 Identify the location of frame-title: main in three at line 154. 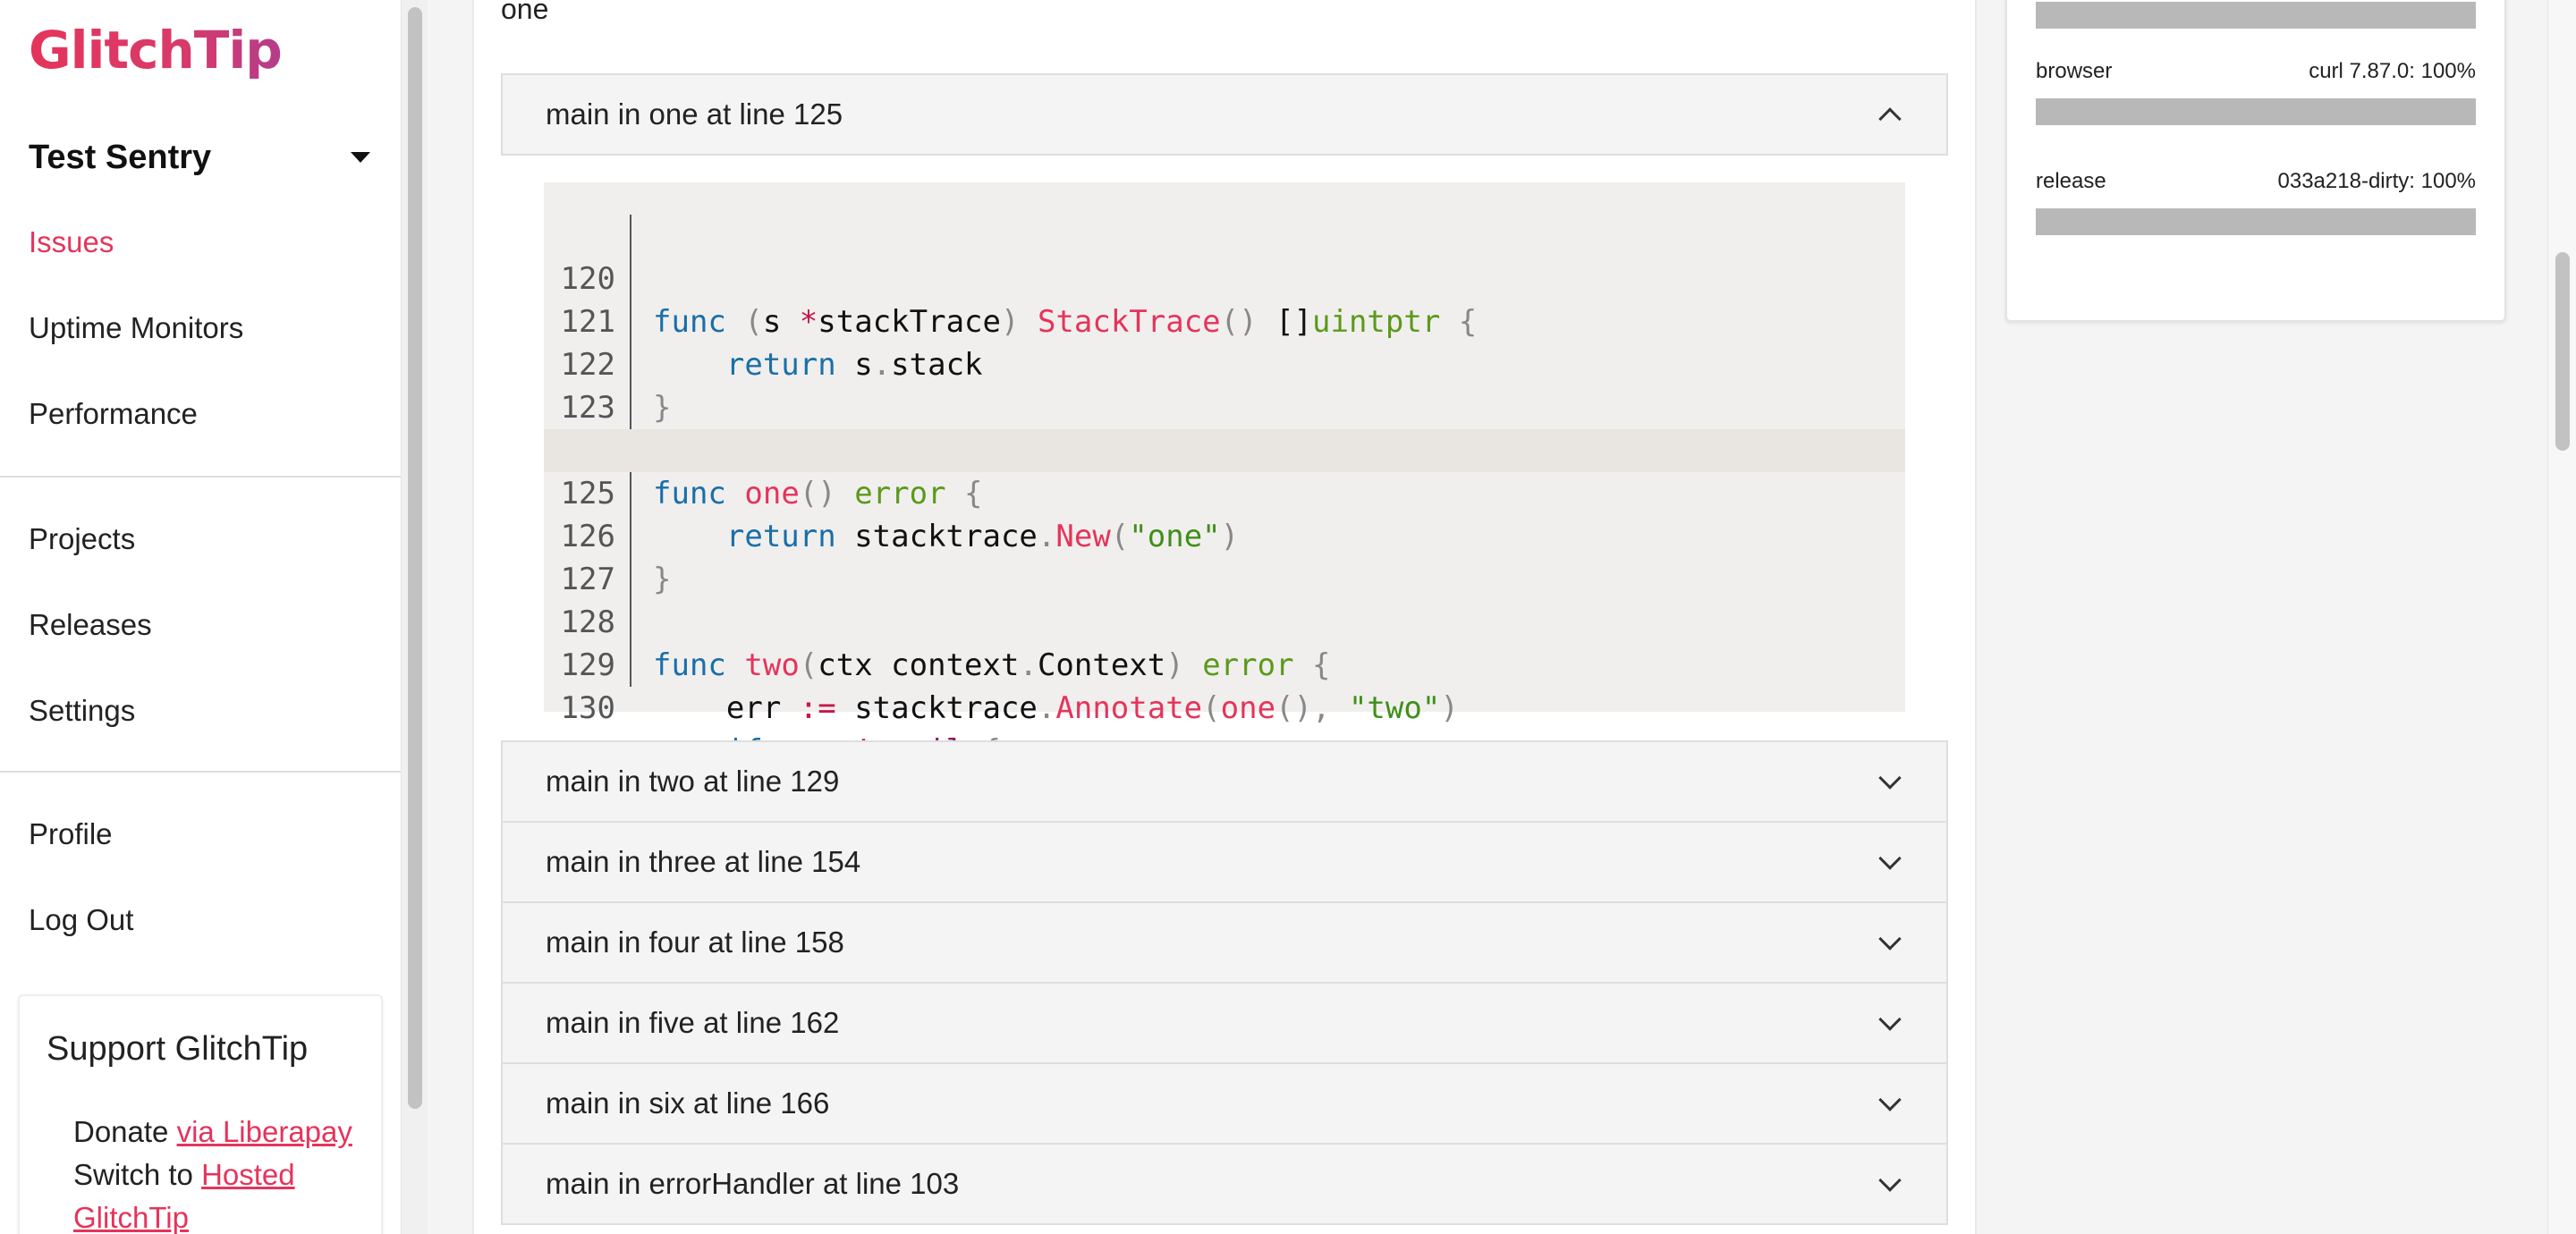
(703, 861).